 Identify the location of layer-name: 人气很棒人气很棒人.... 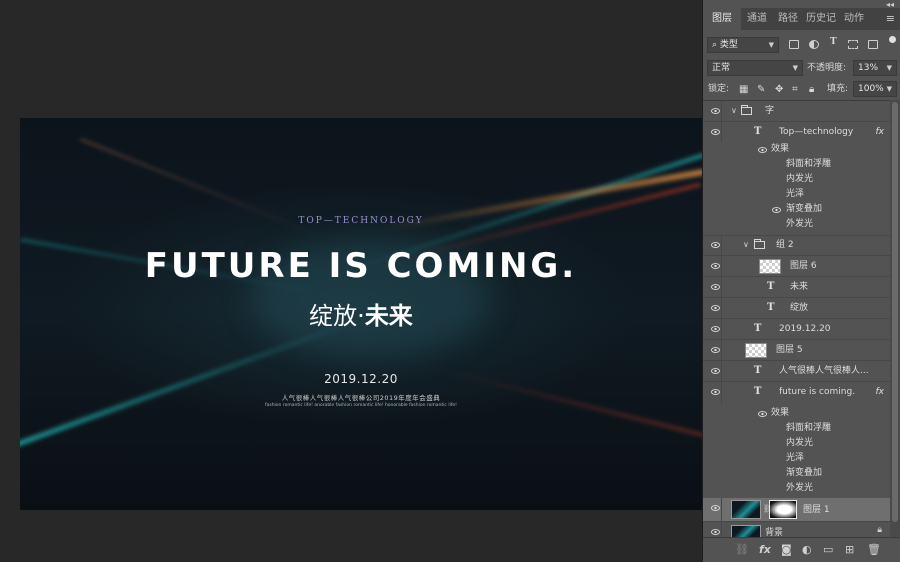
(824, 371).